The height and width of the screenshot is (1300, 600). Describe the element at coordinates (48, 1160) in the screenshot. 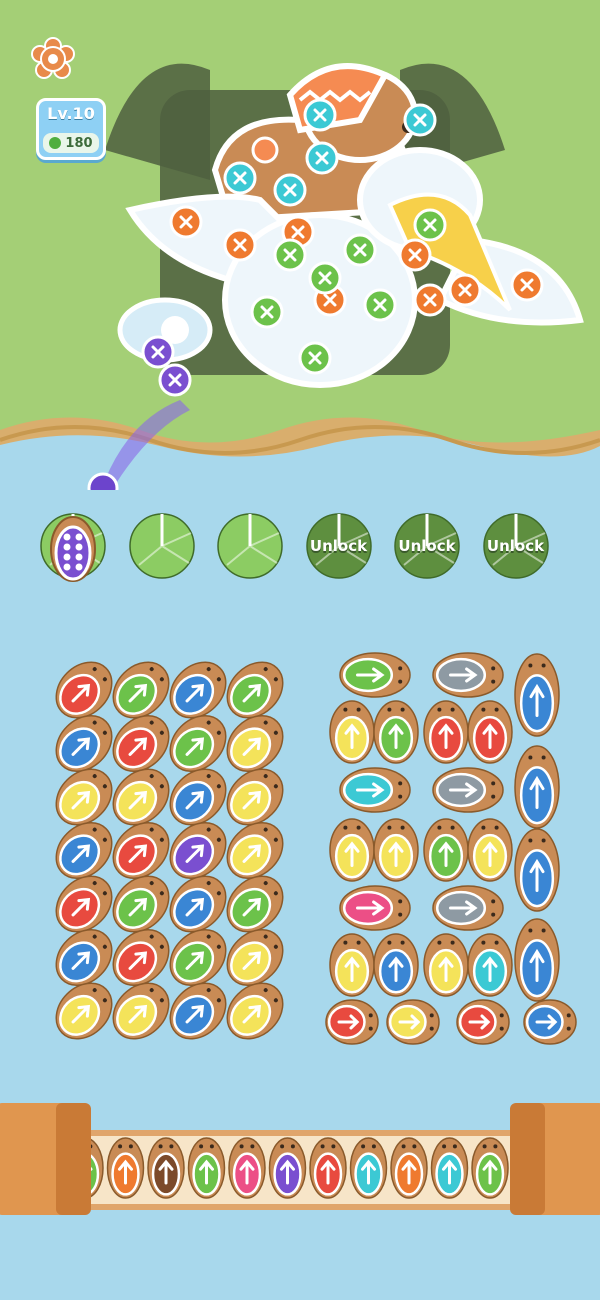

I see `tray-box-left` at that location.